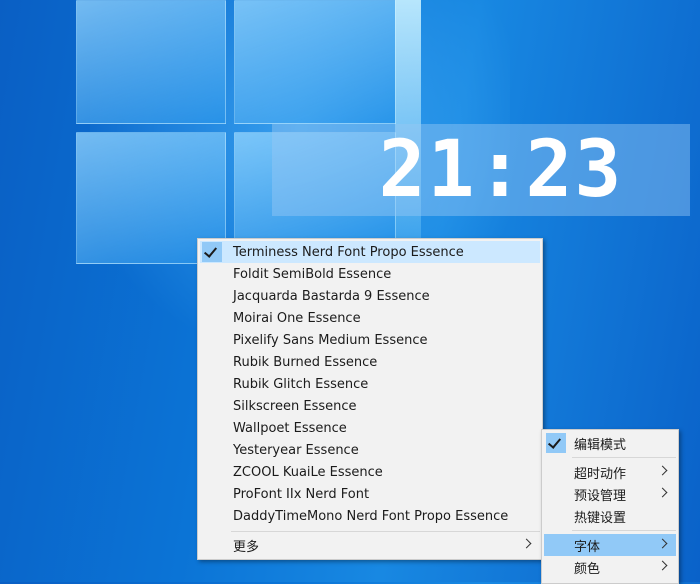 The height and width of the screenshot is (584, 700). Describe the element at coordinates (370, 406) in the screenshot. I see `font-item-silkscreen: Silkscreen Essence` at that location.